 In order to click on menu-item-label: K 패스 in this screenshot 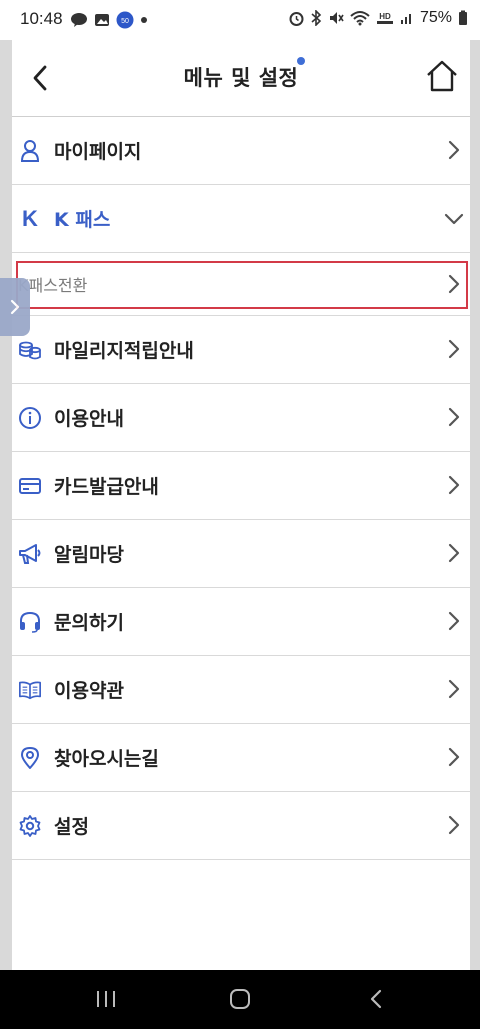, I will do `click(82, 220)`.